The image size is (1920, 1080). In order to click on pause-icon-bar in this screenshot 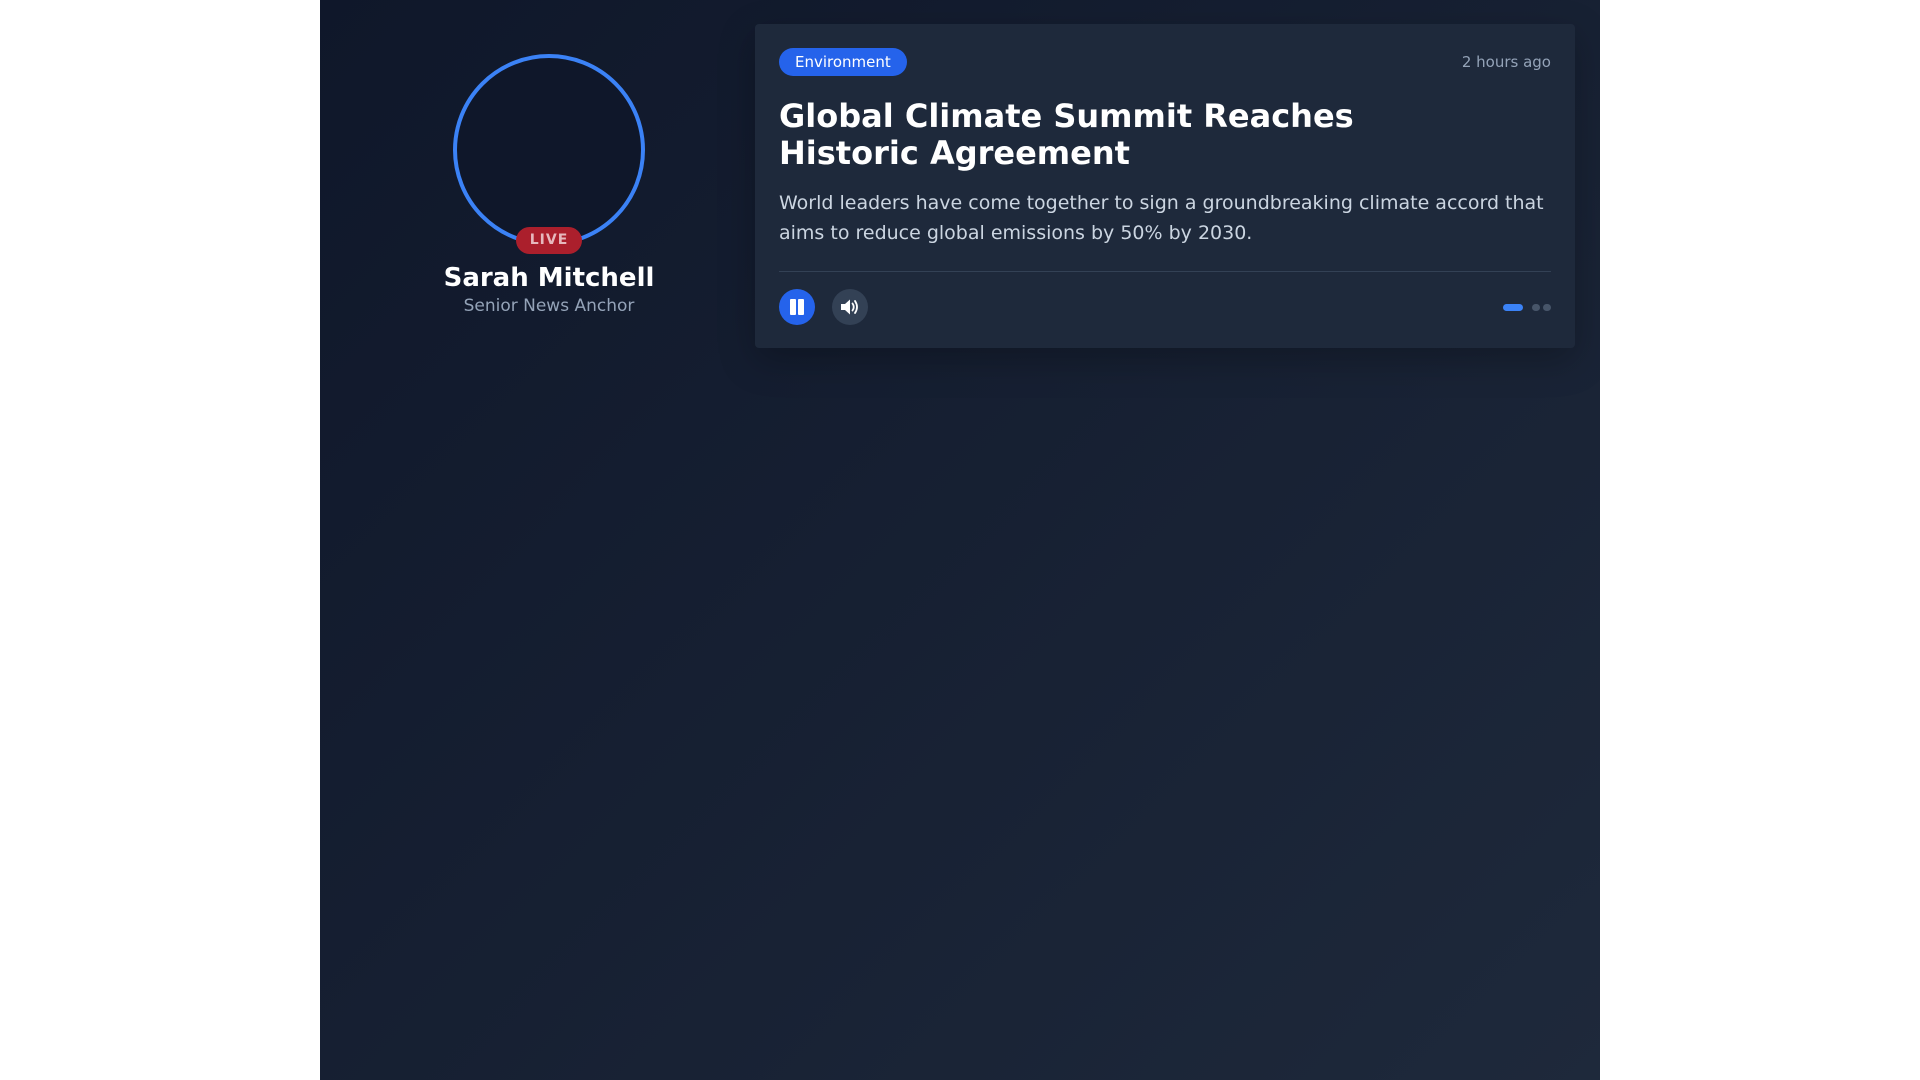, I will do `click(801, 307)`.